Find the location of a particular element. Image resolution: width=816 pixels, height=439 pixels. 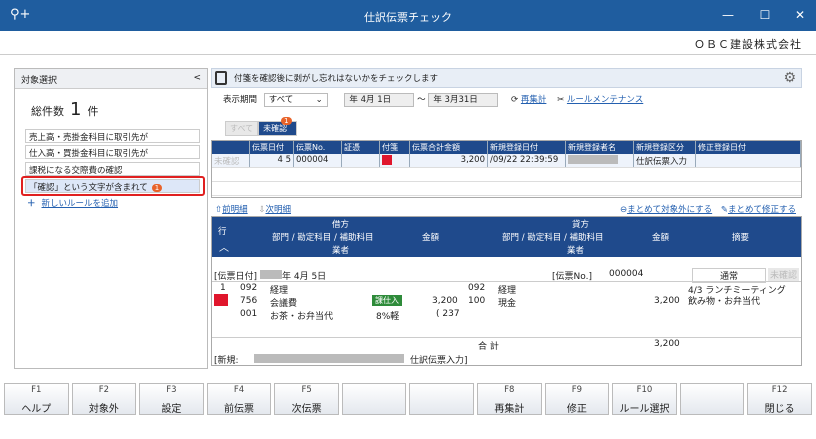

chevron-up-icon: ︿ is located at coordinates (224, 246).